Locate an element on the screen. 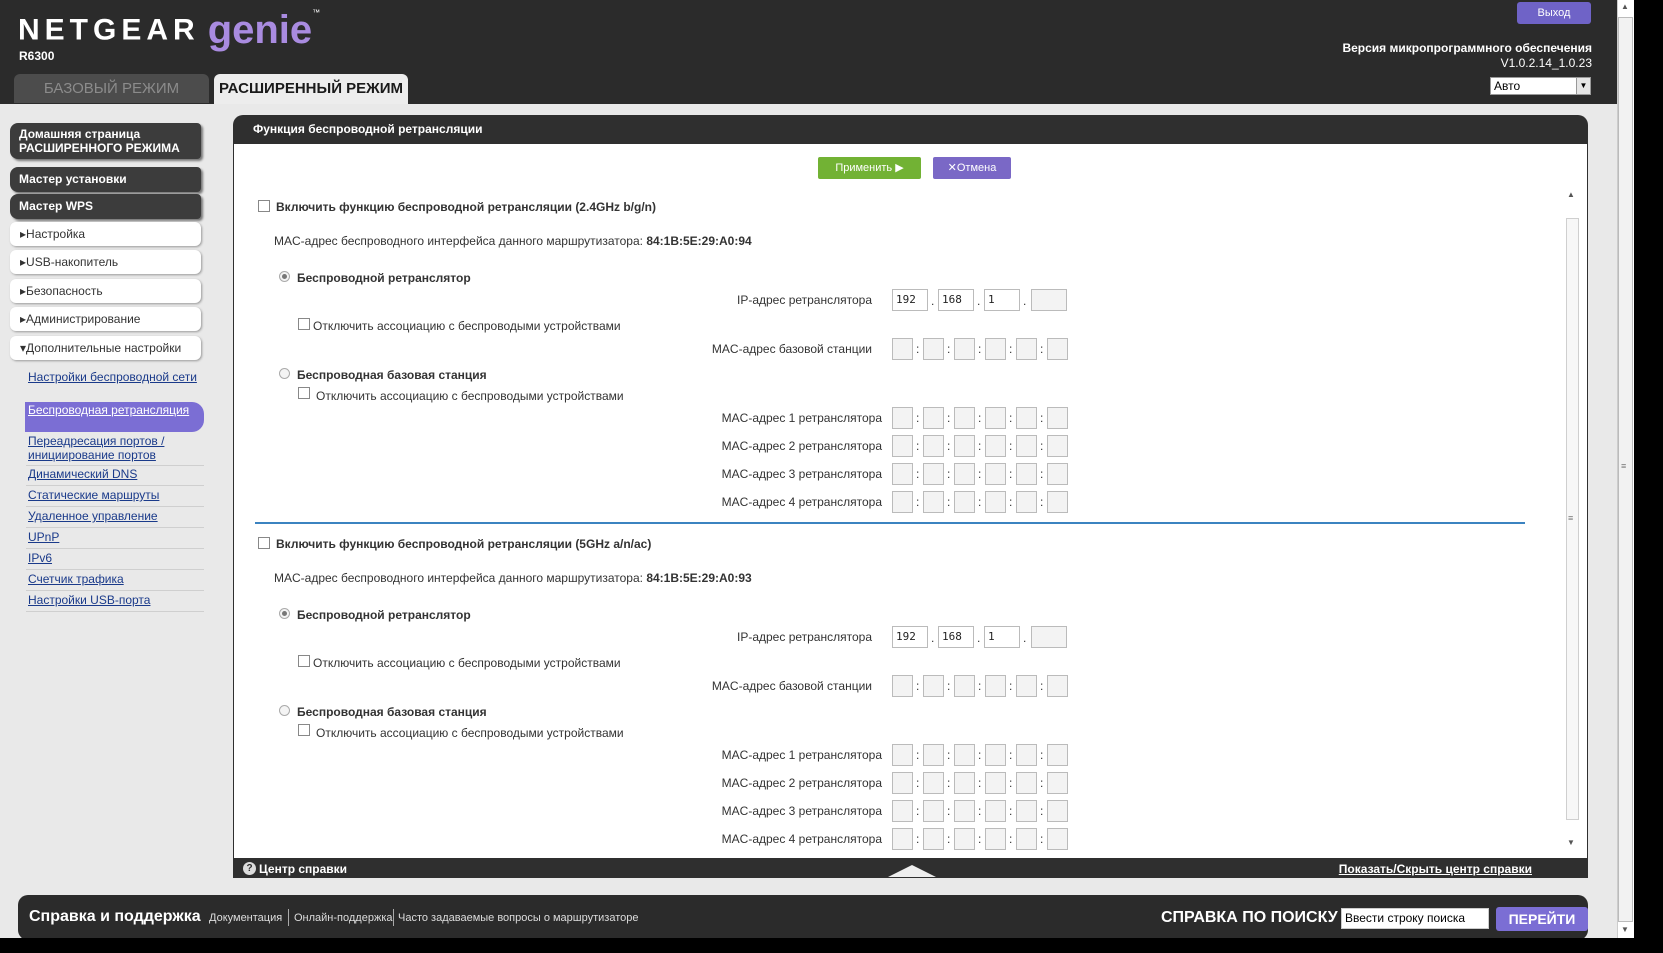  tab-basic-mode: БАЗОВЫЙ РЕЖИМ is located at coordinates (111, 88).